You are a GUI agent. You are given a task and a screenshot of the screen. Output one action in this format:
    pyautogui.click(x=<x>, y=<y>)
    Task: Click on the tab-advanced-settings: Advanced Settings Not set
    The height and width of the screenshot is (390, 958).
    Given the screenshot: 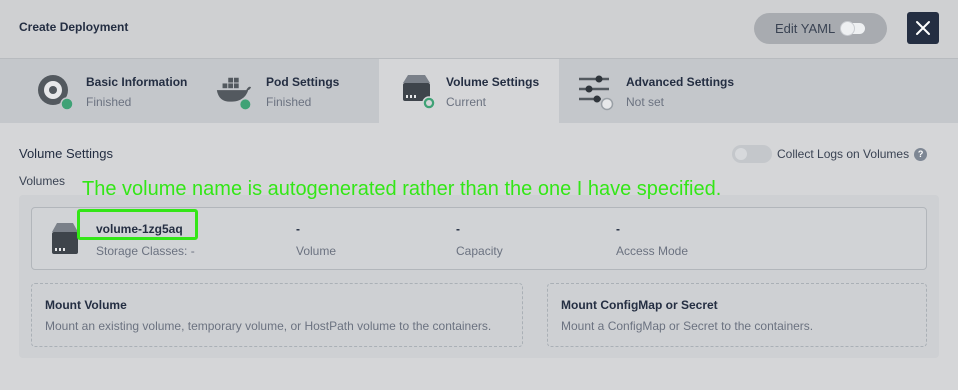 What is the action you would take?
    pyautogui.click(x=659, y=91)
    